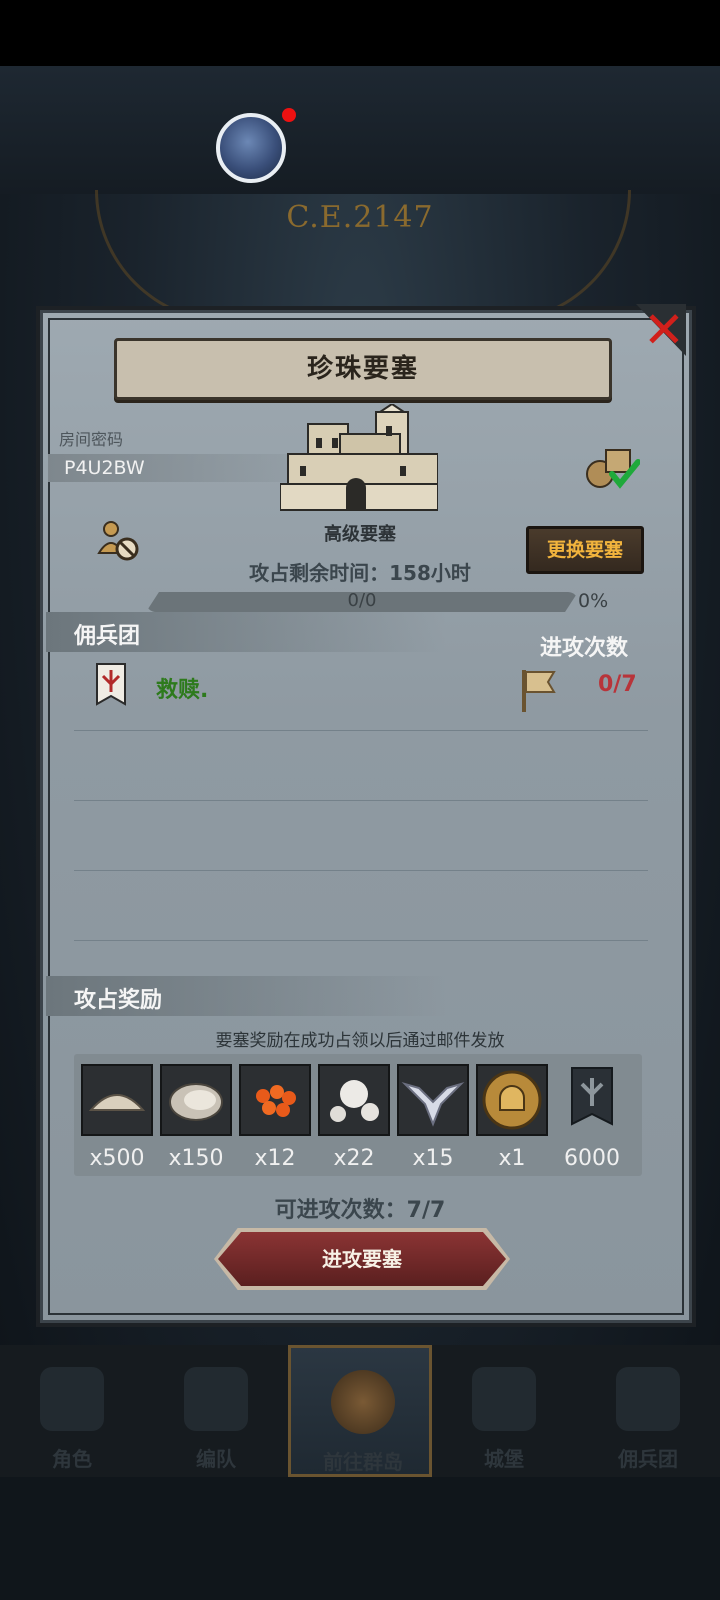 This screenshot has width=720, height=1600. What do you see at coordinates (363, 1462) in the screenshot?
I see `tab-label: 前往群岛` at bounding box center [363, 1462].